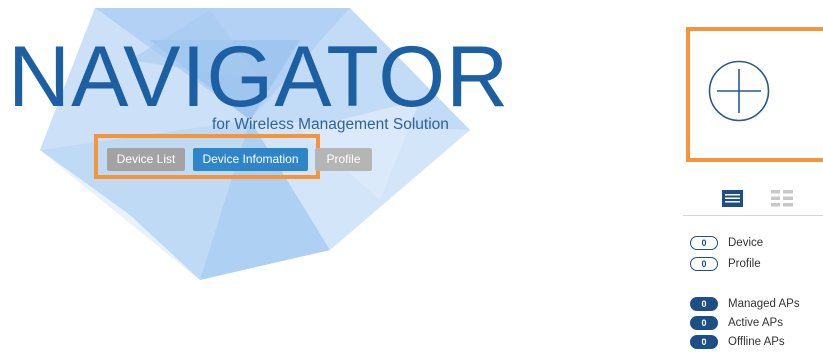 This screenshot has width=823, height=353. Describe the element at coordinates (704, 323) in the screenshot. I see `active-aps-count-badge: 0` at that location.